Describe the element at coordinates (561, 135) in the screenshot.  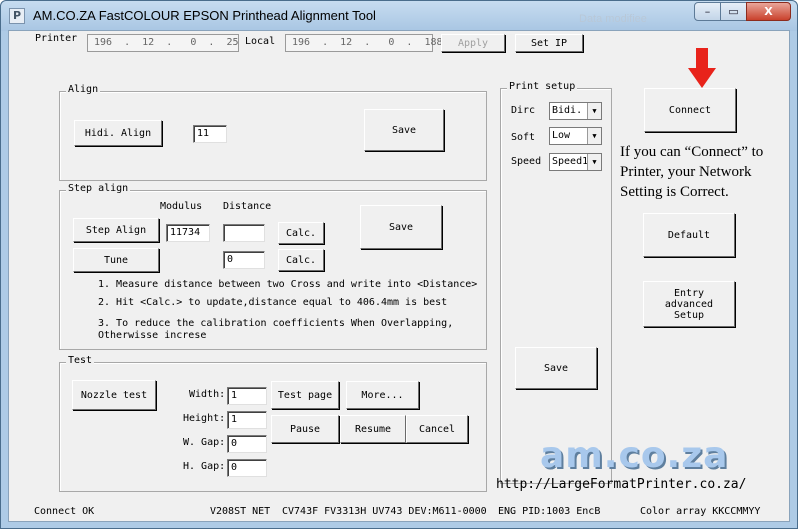
I see `soft-value: Low` at that location.